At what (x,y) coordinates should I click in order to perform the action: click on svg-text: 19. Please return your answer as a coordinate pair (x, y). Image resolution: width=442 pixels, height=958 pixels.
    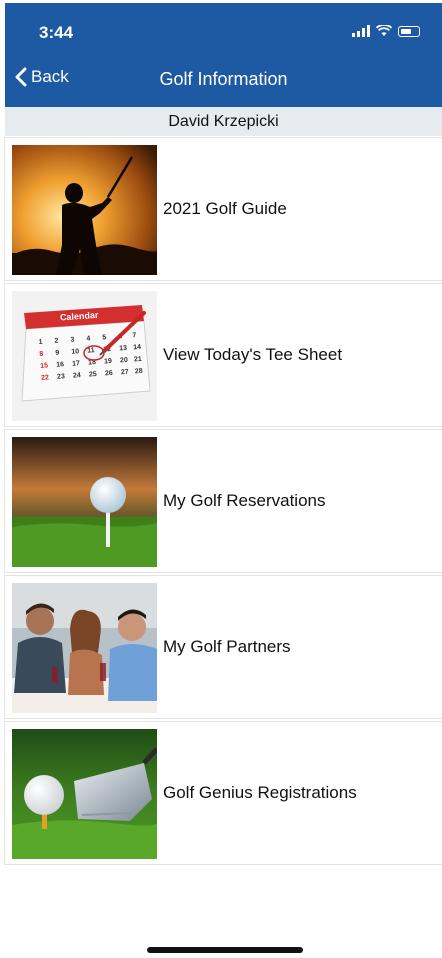
    Looking at the image, I should click on (108, 362).